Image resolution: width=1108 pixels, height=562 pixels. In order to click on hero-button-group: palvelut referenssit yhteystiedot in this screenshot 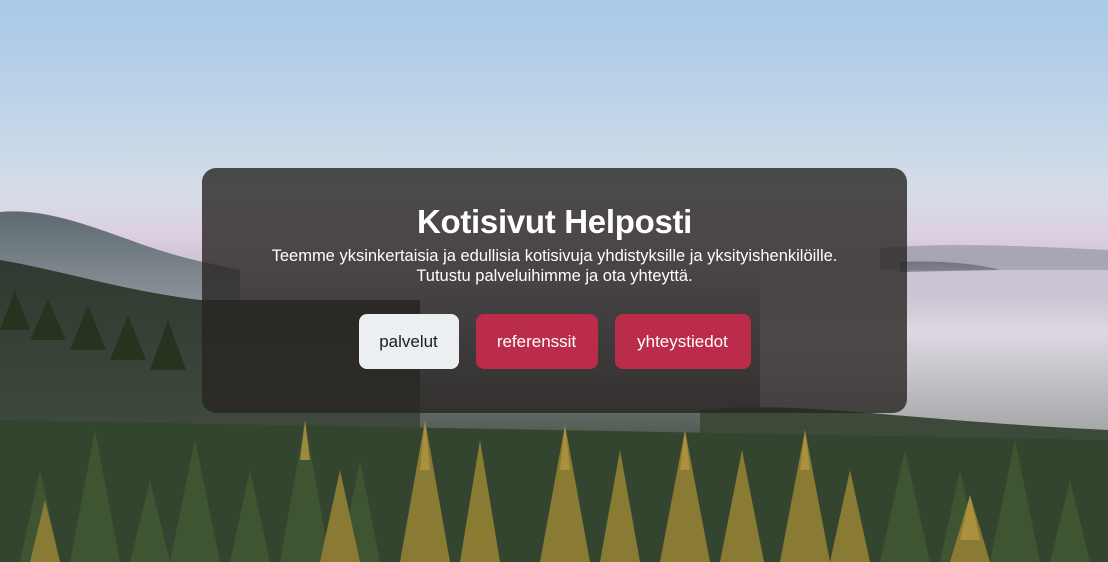, I will do `click(554, 341)`.